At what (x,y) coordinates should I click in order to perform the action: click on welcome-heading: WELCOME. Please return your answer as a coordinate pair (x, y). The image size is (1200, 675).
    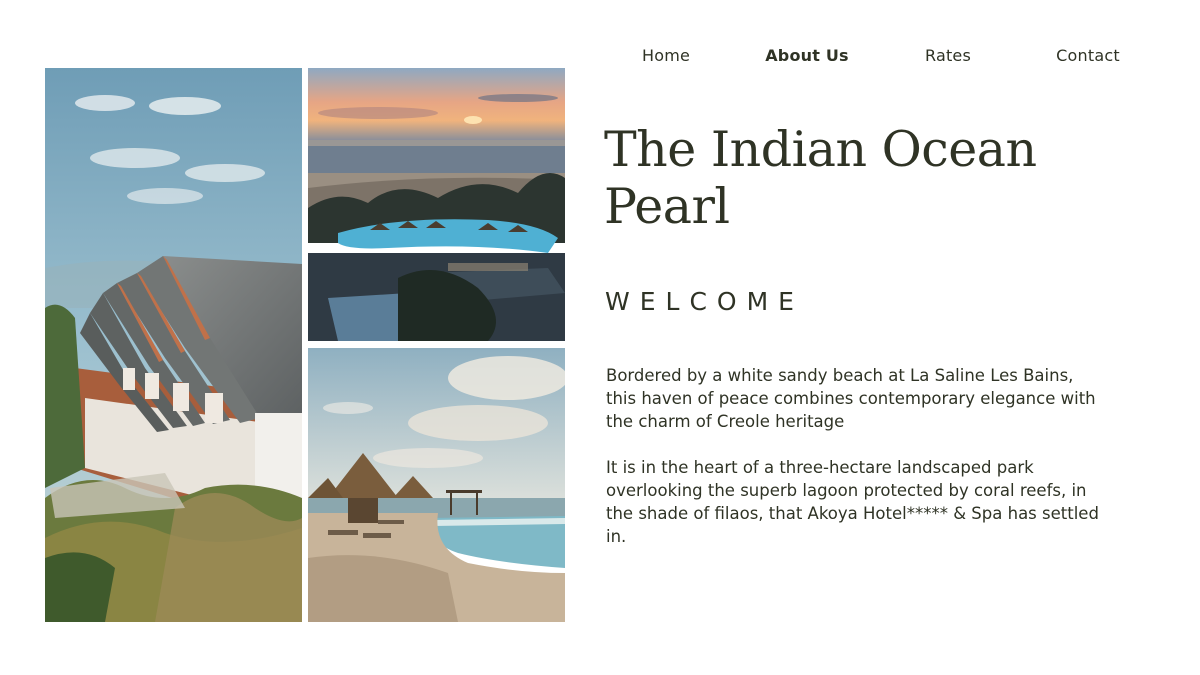
    Looking at the image, I should click on (704, 301).